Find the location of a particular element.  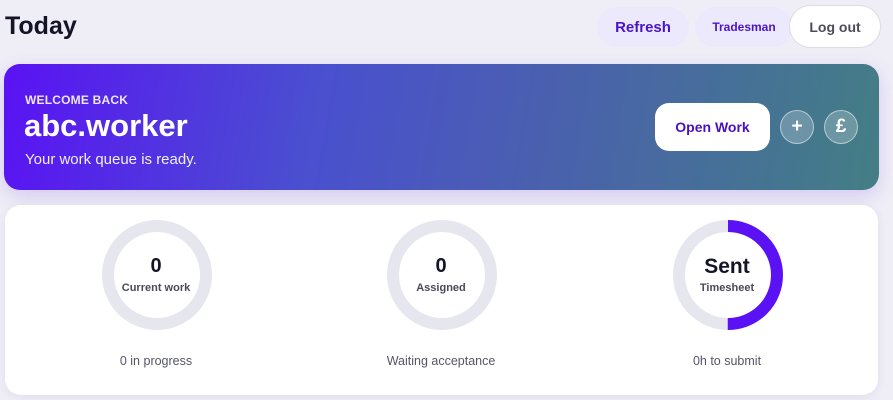

assigned-caption: Waiting acceptance is located at coordinates (441, 361).